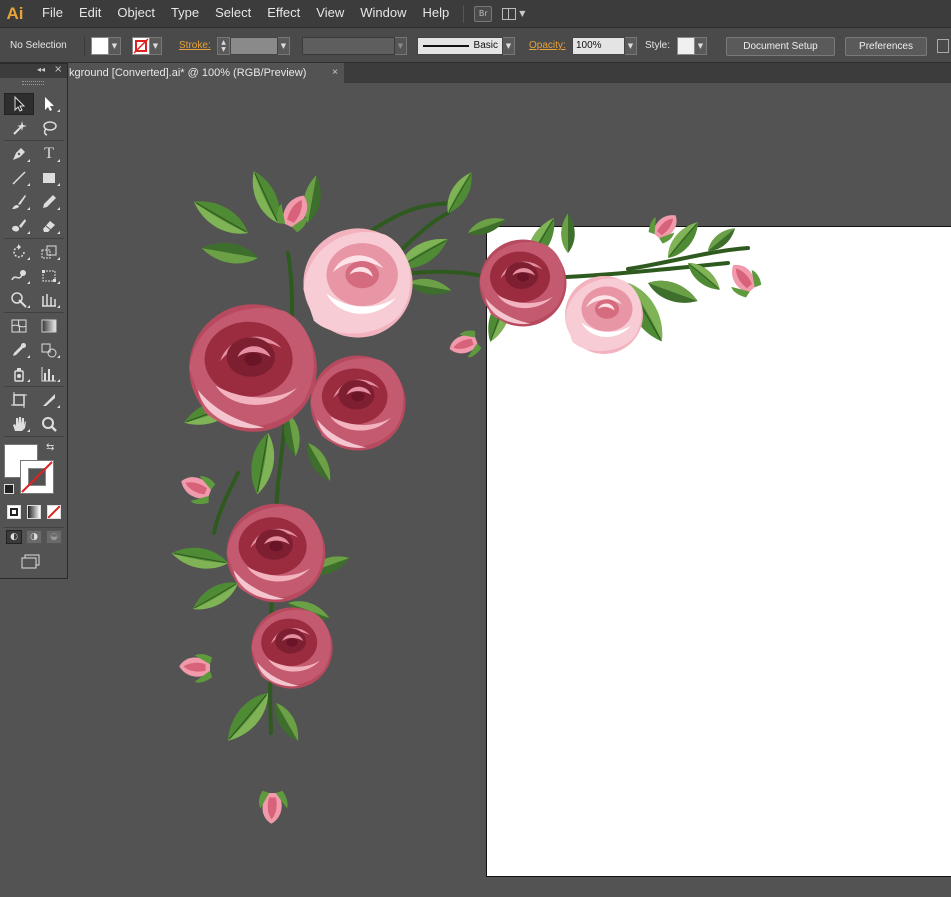 The width and height of the screenshot is (951, 897). Describe the element at coordinates (19, 226) in the screenshot. I see `blob-brush-tool` at that location.